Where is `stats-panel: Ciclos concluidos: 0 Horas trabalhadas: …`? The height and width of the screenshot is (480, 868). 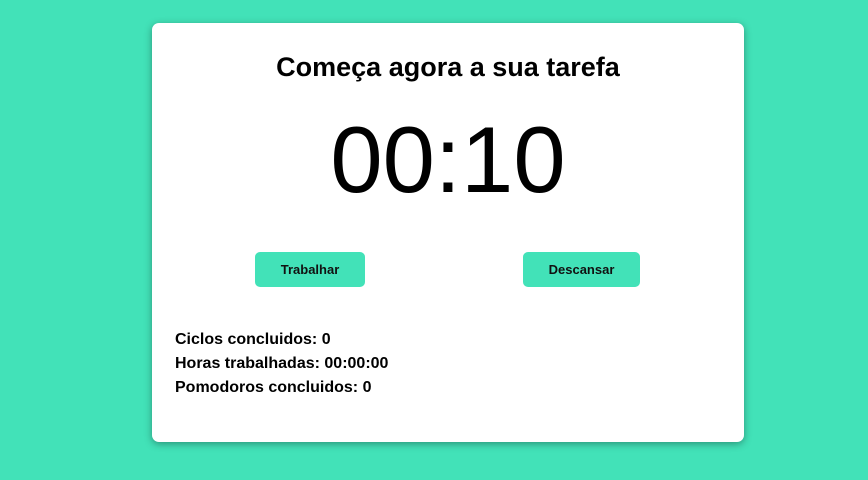 stats-panel: Ciclos concluidos: 0 Horas trabalhadas: … is located at coordinates (281, 364).